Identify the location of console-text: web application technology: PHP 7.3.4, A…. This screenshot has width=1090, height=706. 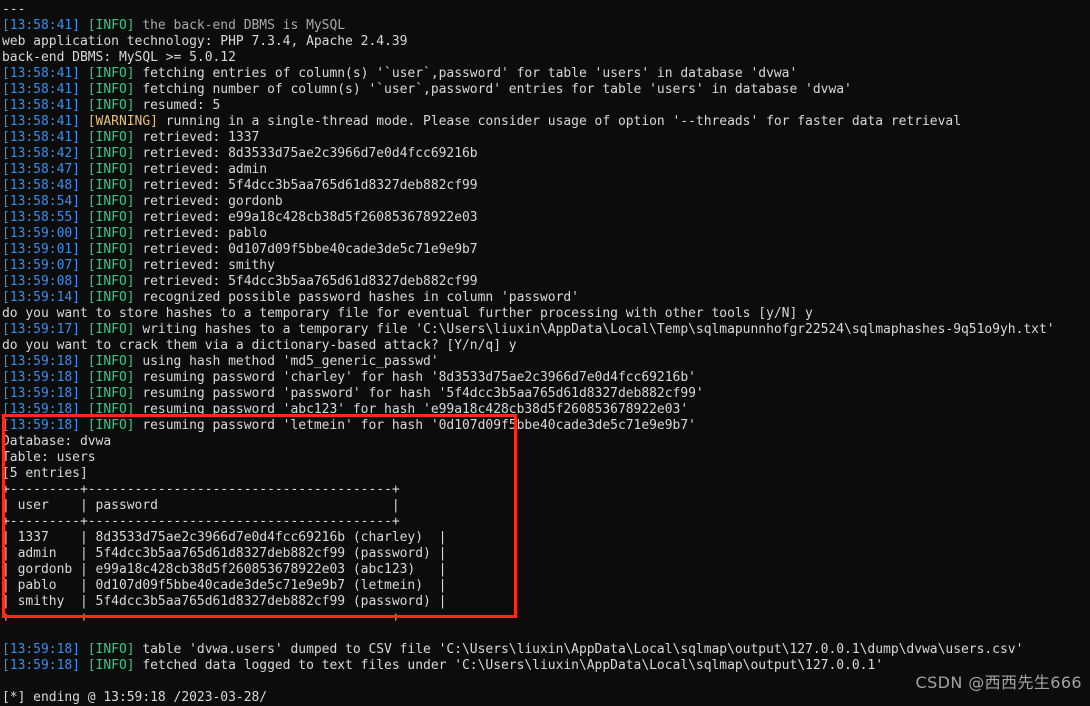
(205, 41).